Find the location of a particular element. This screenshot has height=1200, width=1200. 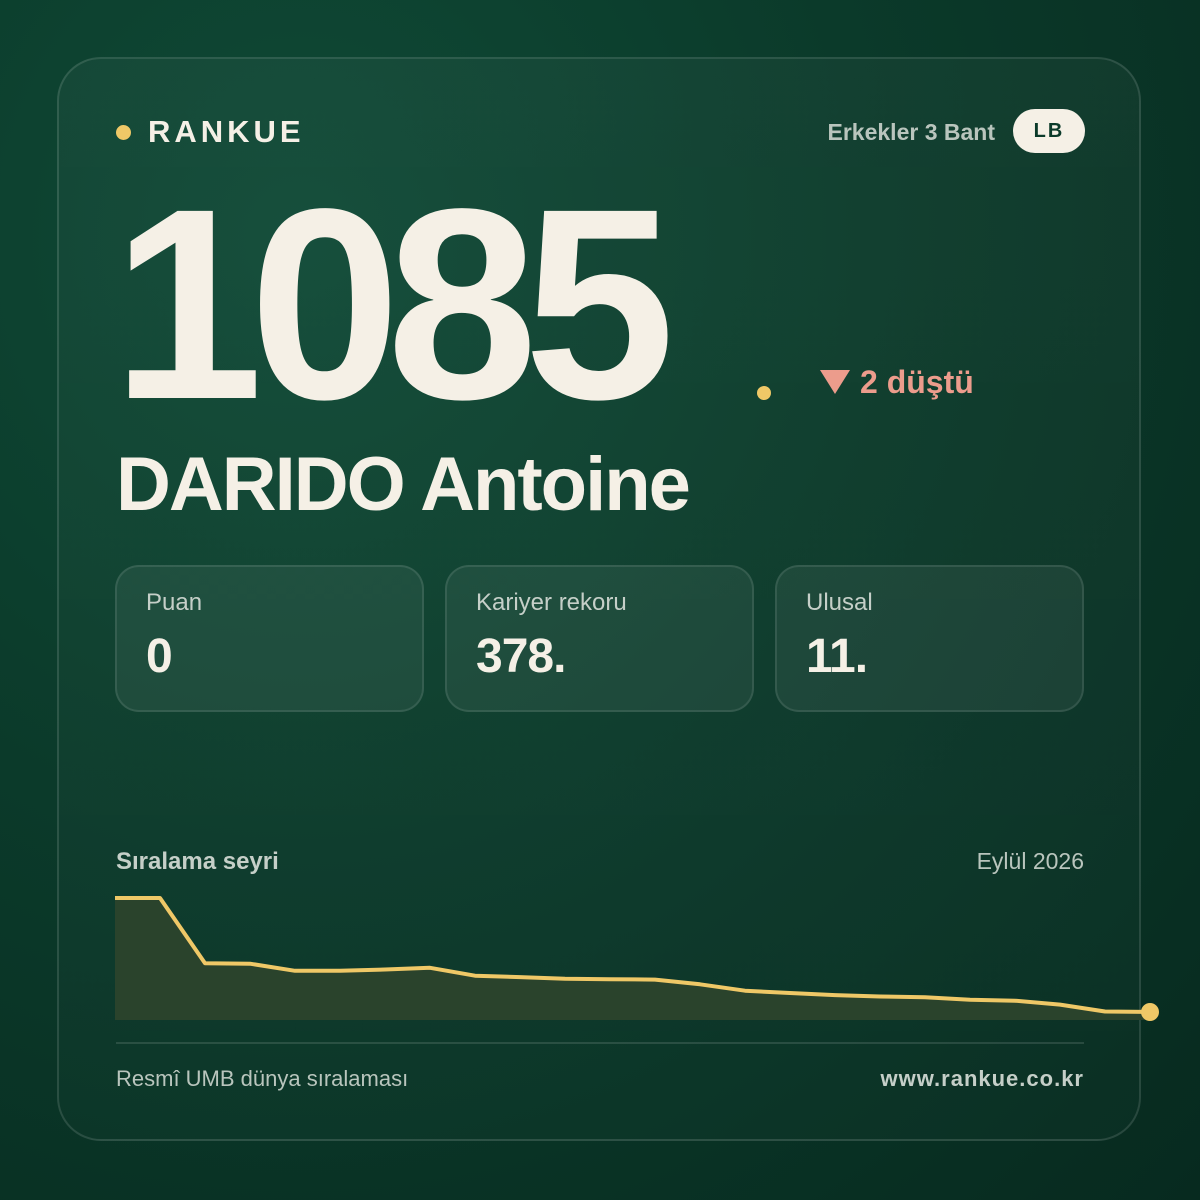

trend-current-point is located at coordinates (1150, 1012).